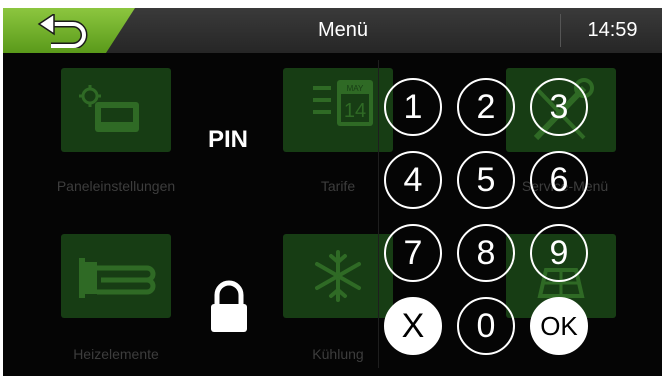 The height and width of the screenshot is (381, 665). What do you see at coordinates (612, 30) in the screenshot?
I see `clock: 14:59` at bounding box center [612, 30].